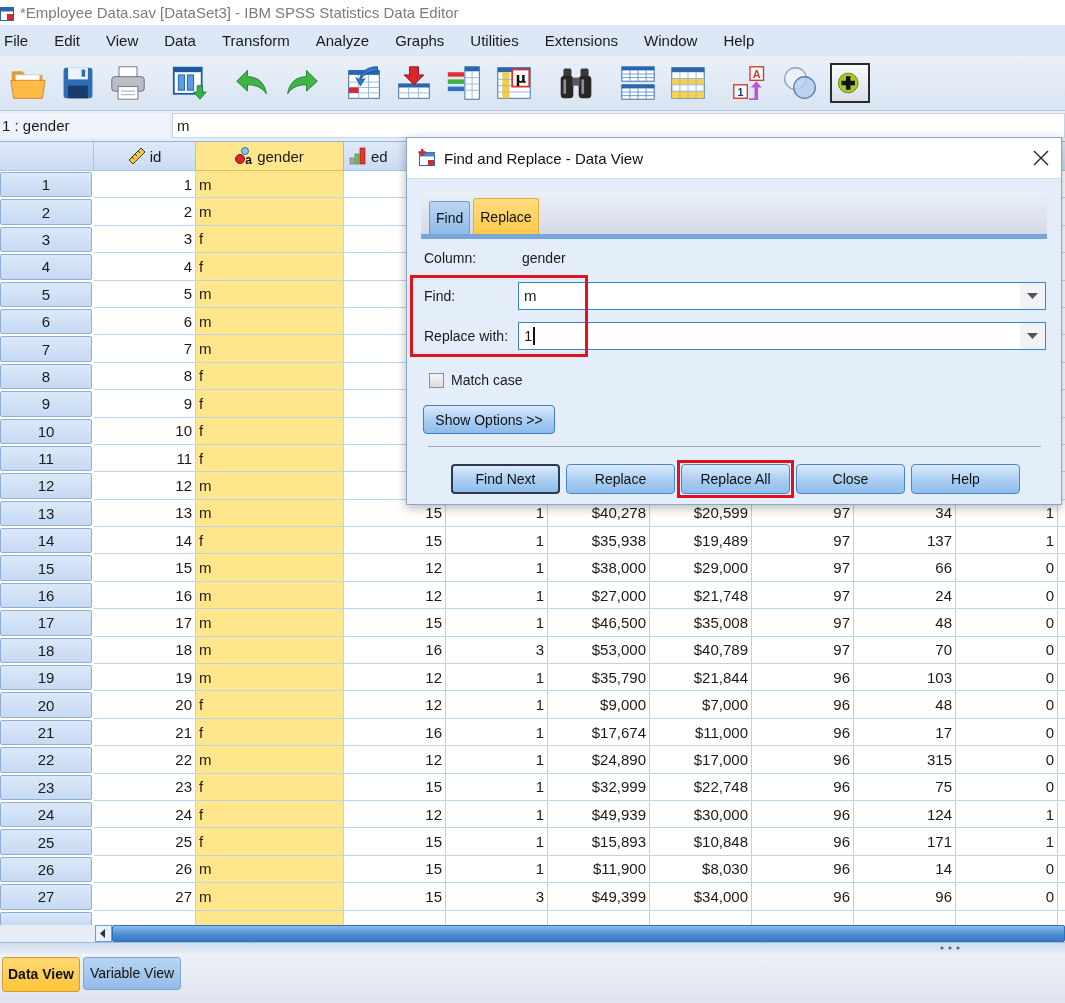 The width and height of the screenshot is (1065, 1003). I want to click on row-number: 24, so click(46, 815).